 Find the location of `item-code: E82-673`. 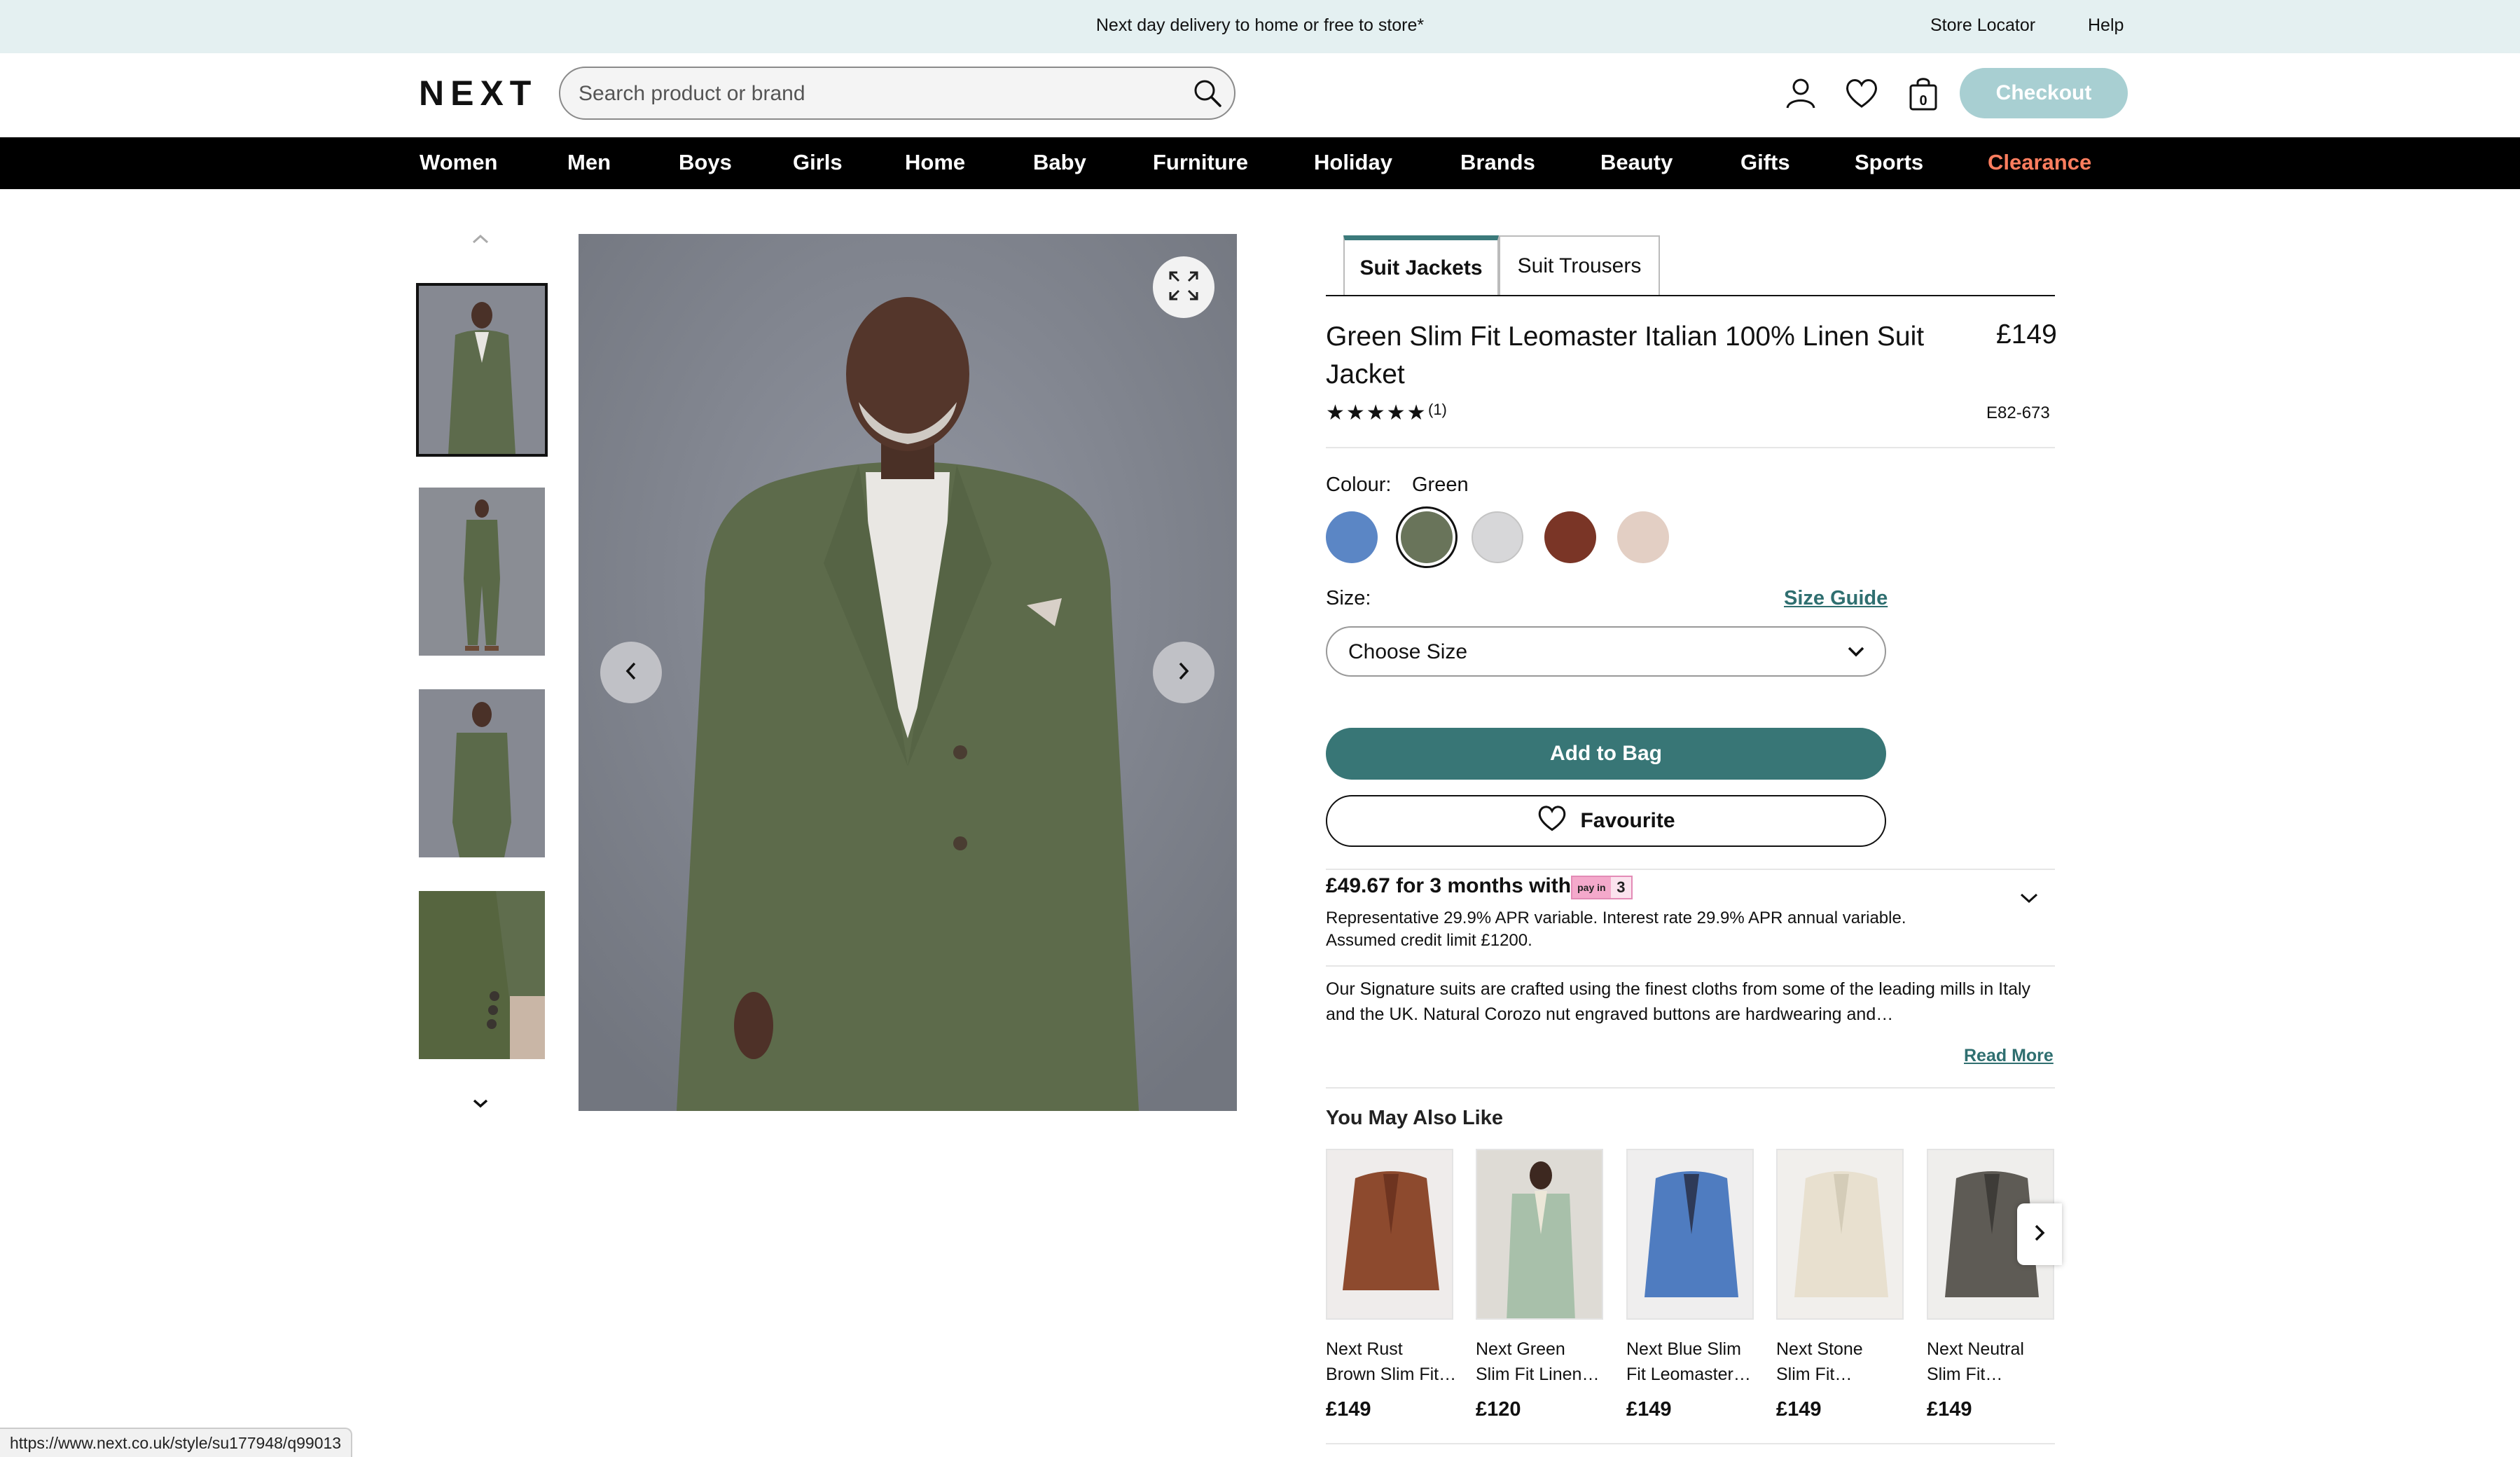

item-code: E82-673 is located at coordinates (2018, 412).